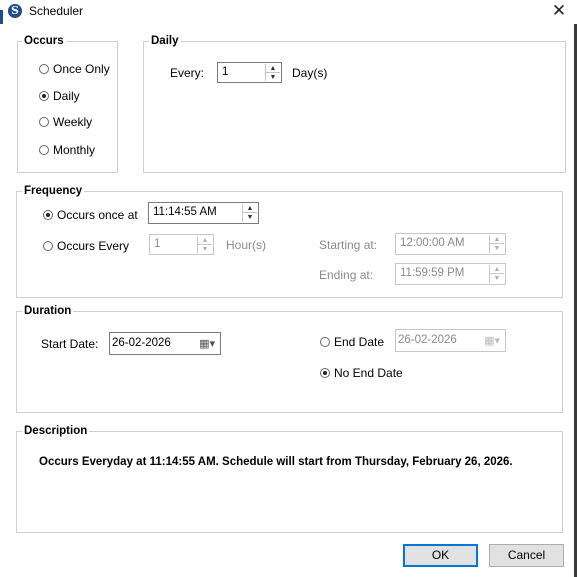 The image size is (577, 577). What do you see at coordinates (141, 343) in the screenshot?
I see `start-date-value: 26-02-2026` at bounding box center [141, 343].